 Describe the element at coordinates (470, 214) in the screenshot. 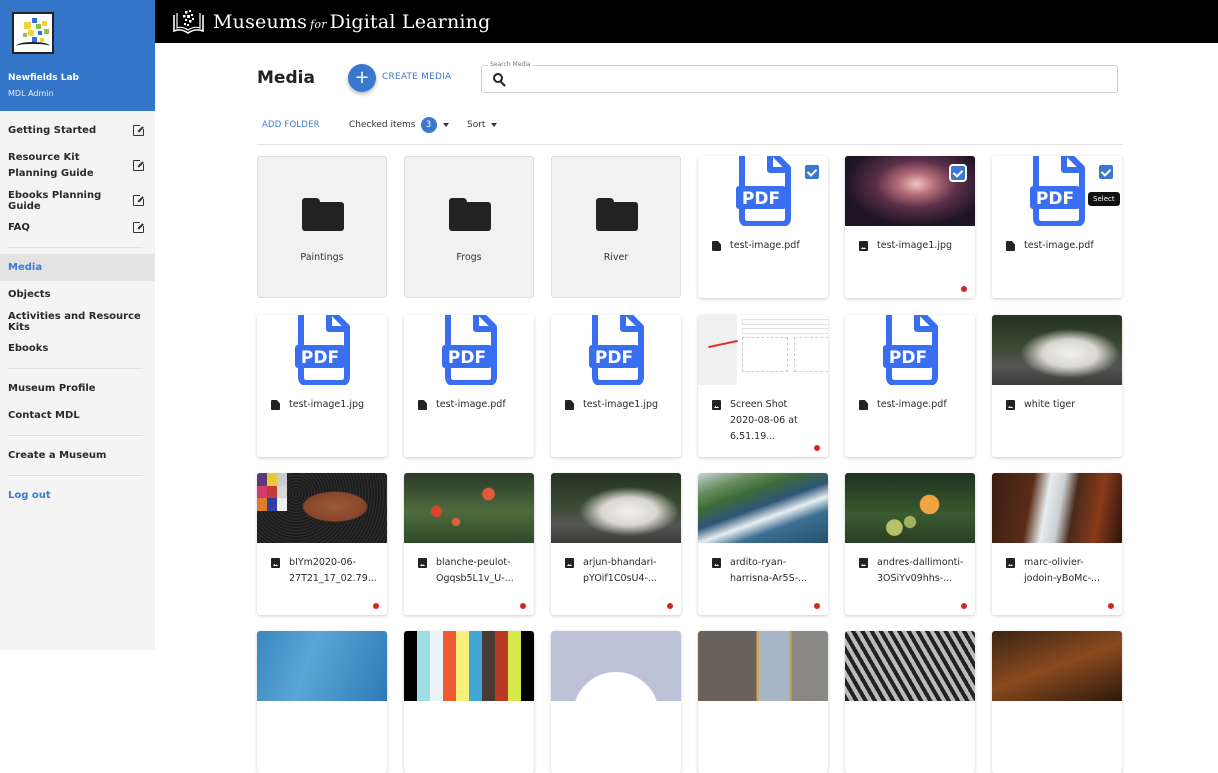

I see `folder-icon` at that location.